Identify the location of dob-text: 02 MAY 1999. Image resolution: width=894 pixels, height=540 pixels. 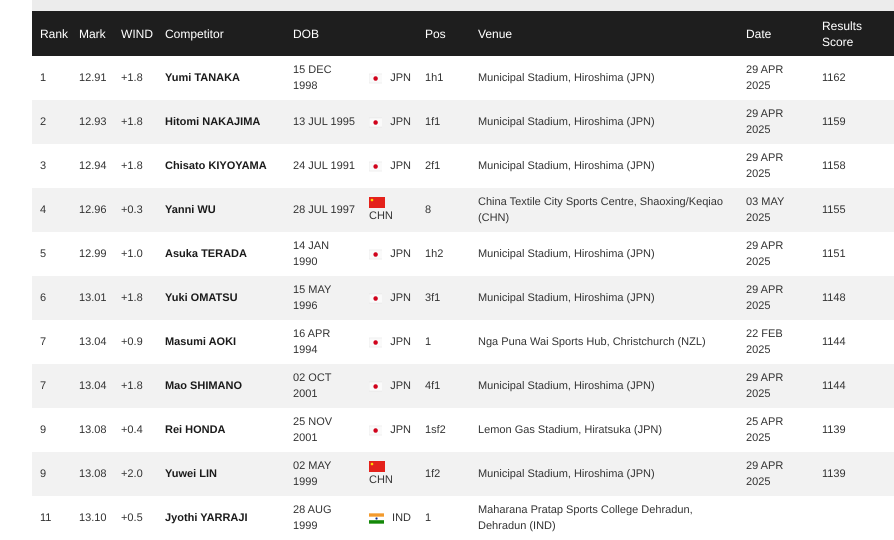
(312, 474).